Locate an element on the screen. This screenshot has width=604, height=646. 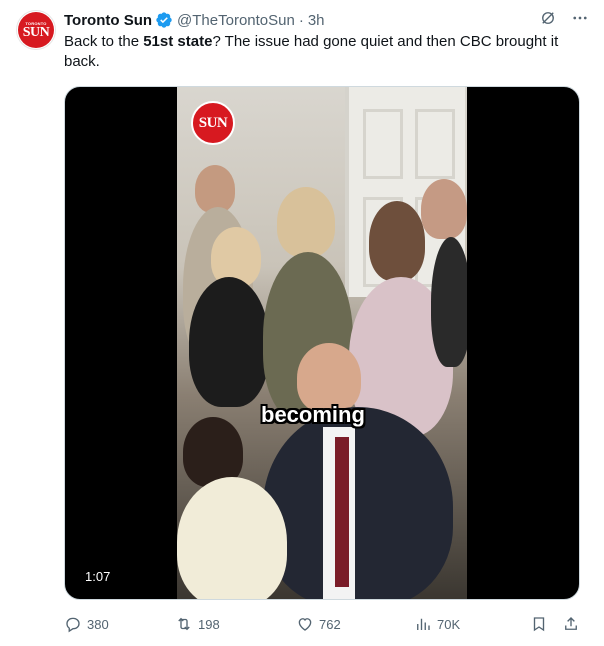
toronto-sun-logo: TORONTO SUN is located at coordinates (36, 30).